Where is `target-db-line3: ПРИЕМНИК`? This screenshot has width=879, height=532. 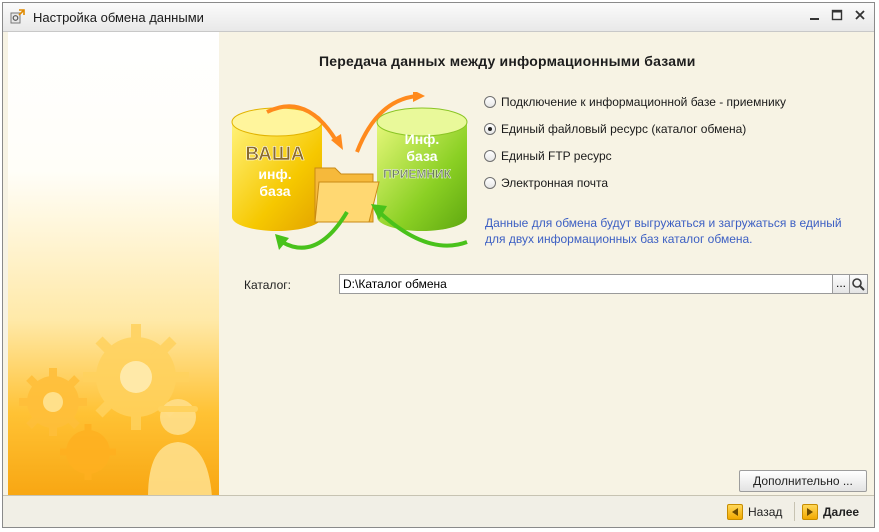 target-db-line3: ПРИЕМНИК is located at coordinates (417, 174).